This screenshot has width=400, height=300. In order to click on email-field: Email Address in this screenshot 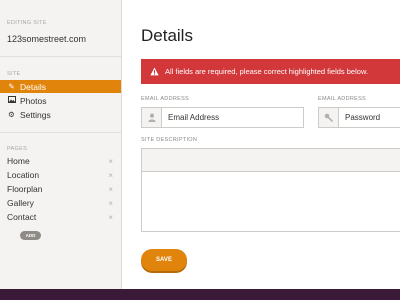, I will do `click(222, 117)`.